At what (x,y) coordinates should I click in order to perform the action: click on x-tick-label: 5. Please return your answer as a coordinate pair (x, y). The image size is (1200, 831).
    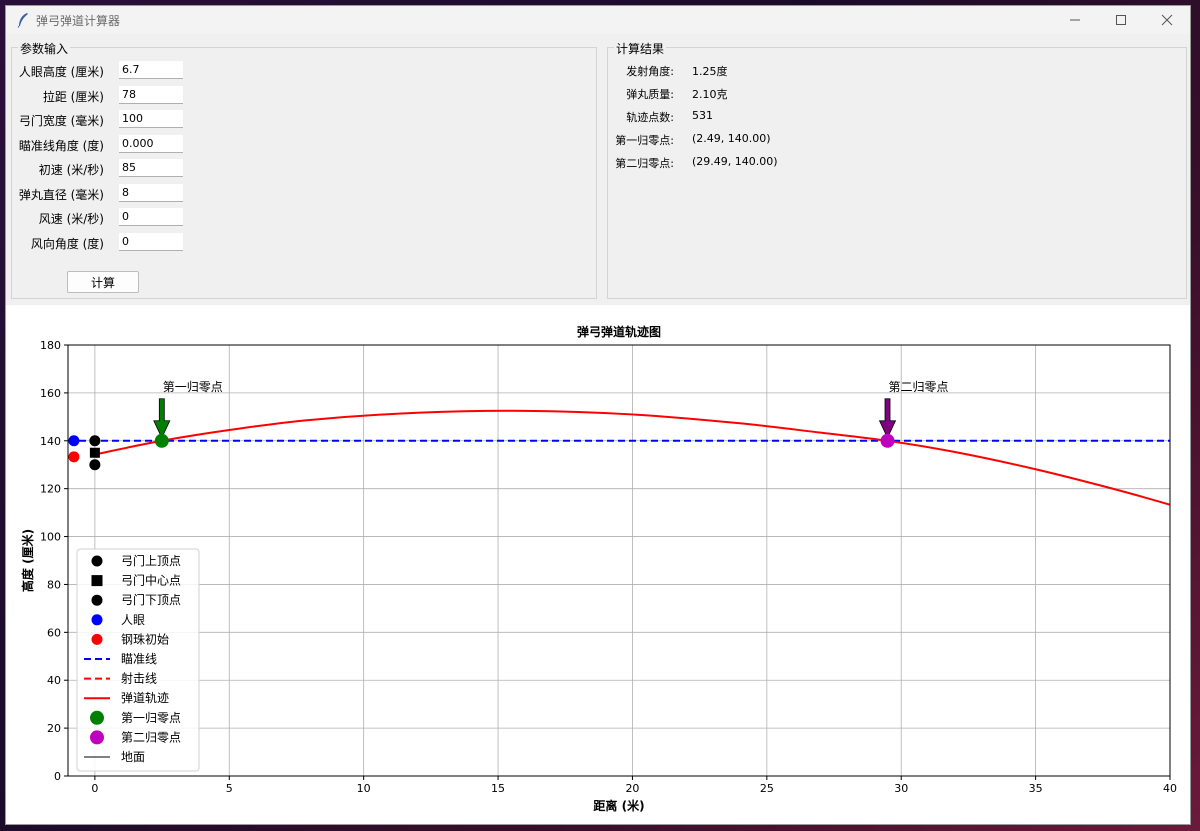
    Looking at the image, I should click on (229, 788).